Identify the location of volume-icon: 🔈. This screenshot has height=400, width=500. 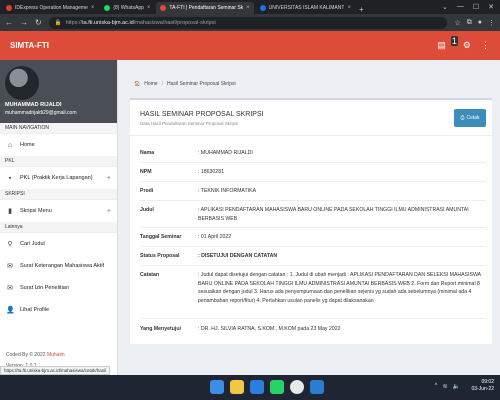
(456, 386).